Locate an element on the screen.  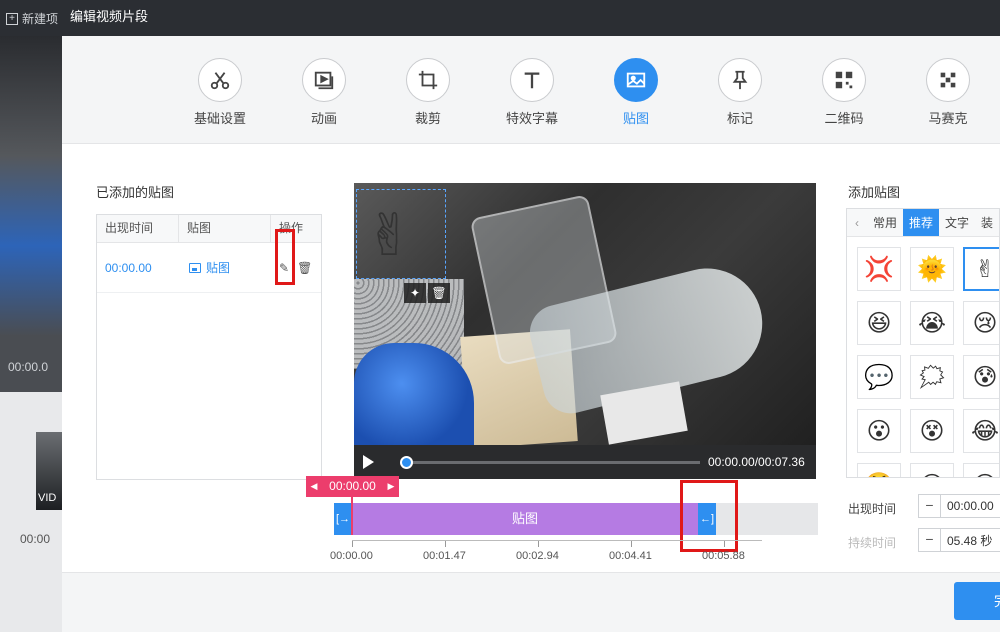
tab-label: 马赛克 is located at coordinates (948, 118).